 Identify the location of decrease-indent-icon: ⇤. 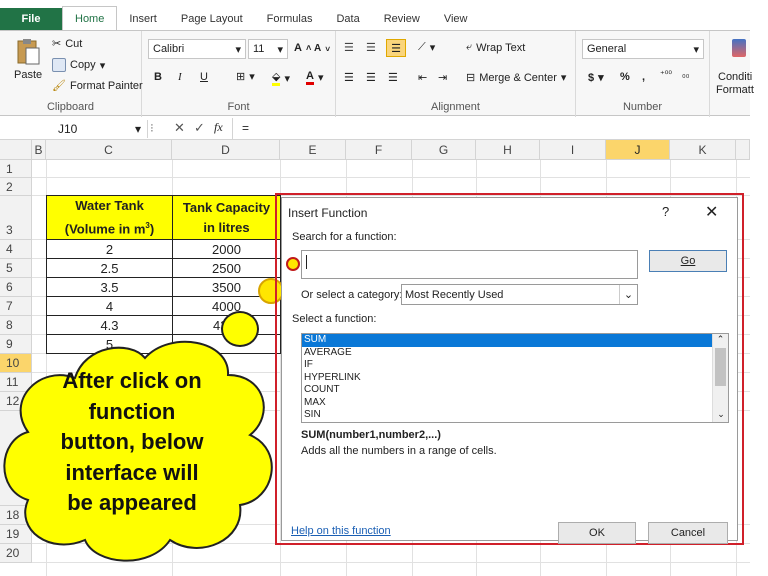
(422, 77).